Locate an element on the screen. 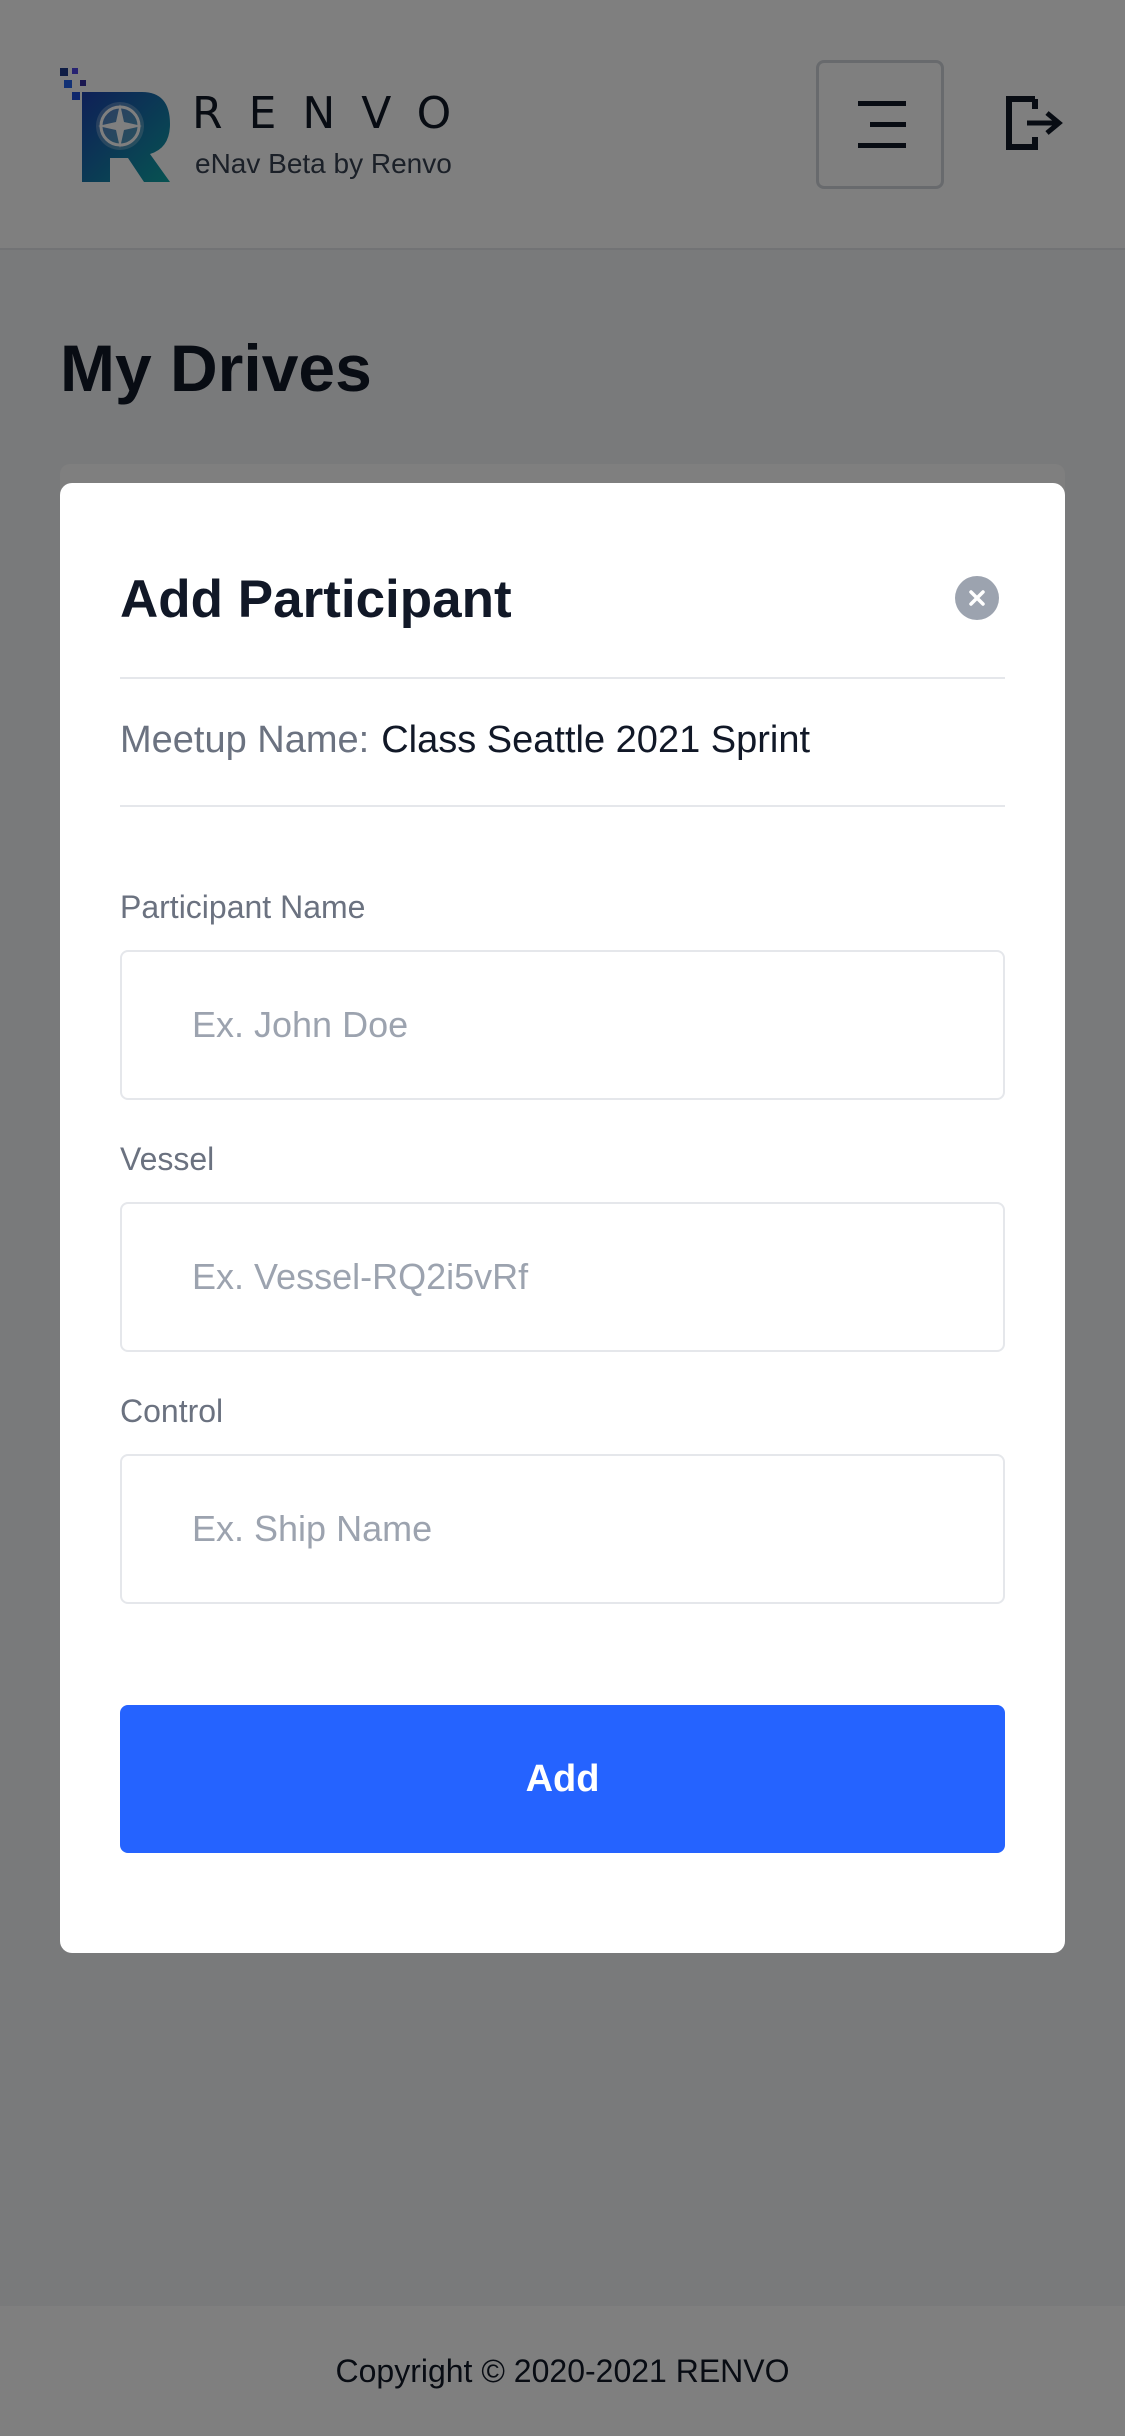 This screenshot has width=1125, height=2436. vessel-label: Vessel is located at coordinates (167, 1159).